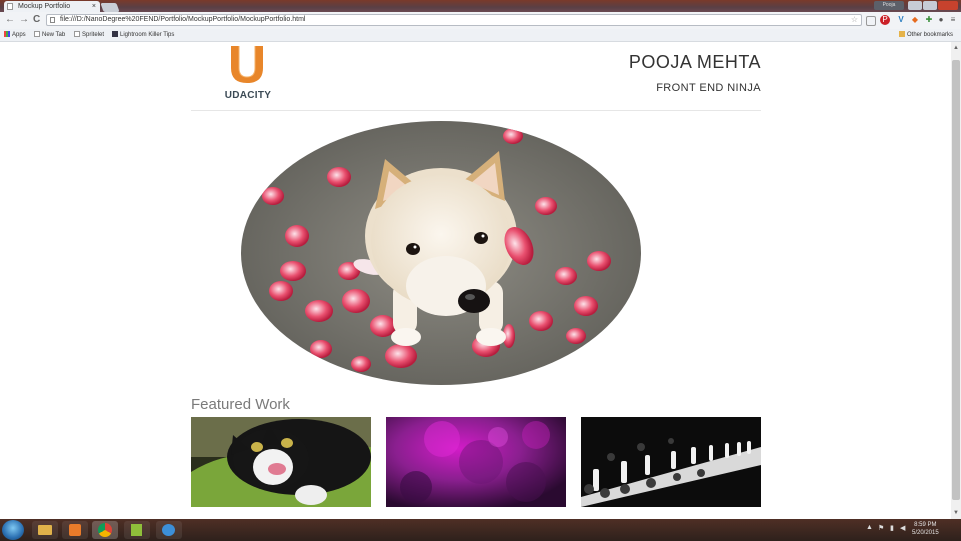  Describe the element at coordinates (948, 5) in the screenshot. I see `close-window-button` at that location.